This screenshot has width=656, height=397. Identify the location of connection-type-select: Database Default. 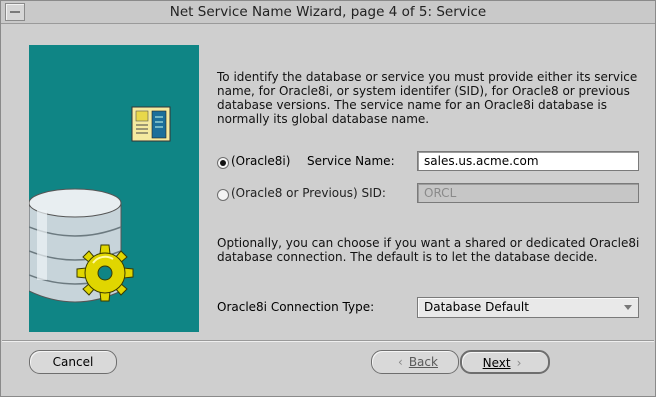
(528, 307).